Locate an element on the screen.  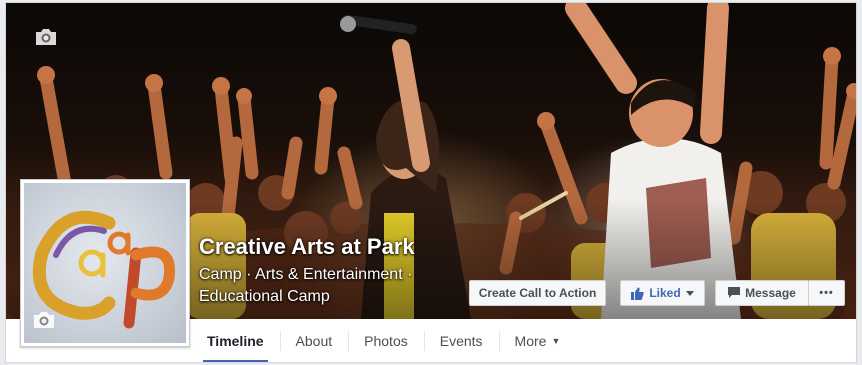
profile-picture is located at coordinates (105, 263).